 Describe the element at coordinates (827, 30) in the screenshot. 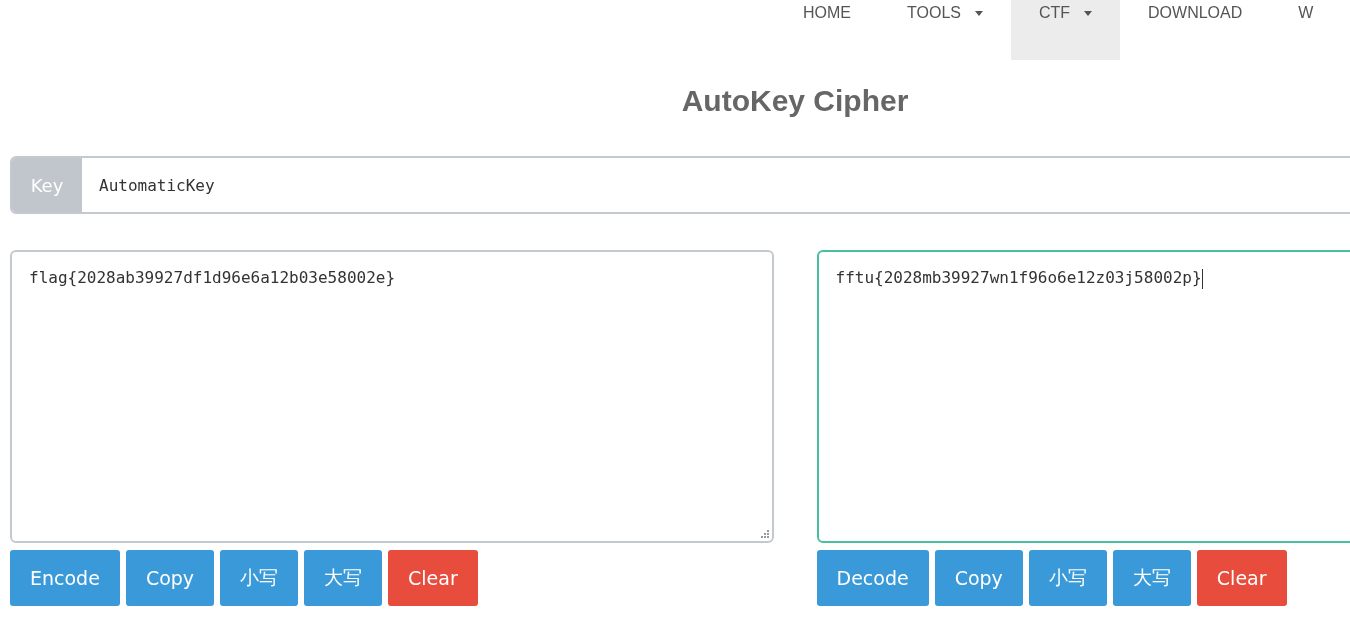

I see `nav-link: HOME` at that location.